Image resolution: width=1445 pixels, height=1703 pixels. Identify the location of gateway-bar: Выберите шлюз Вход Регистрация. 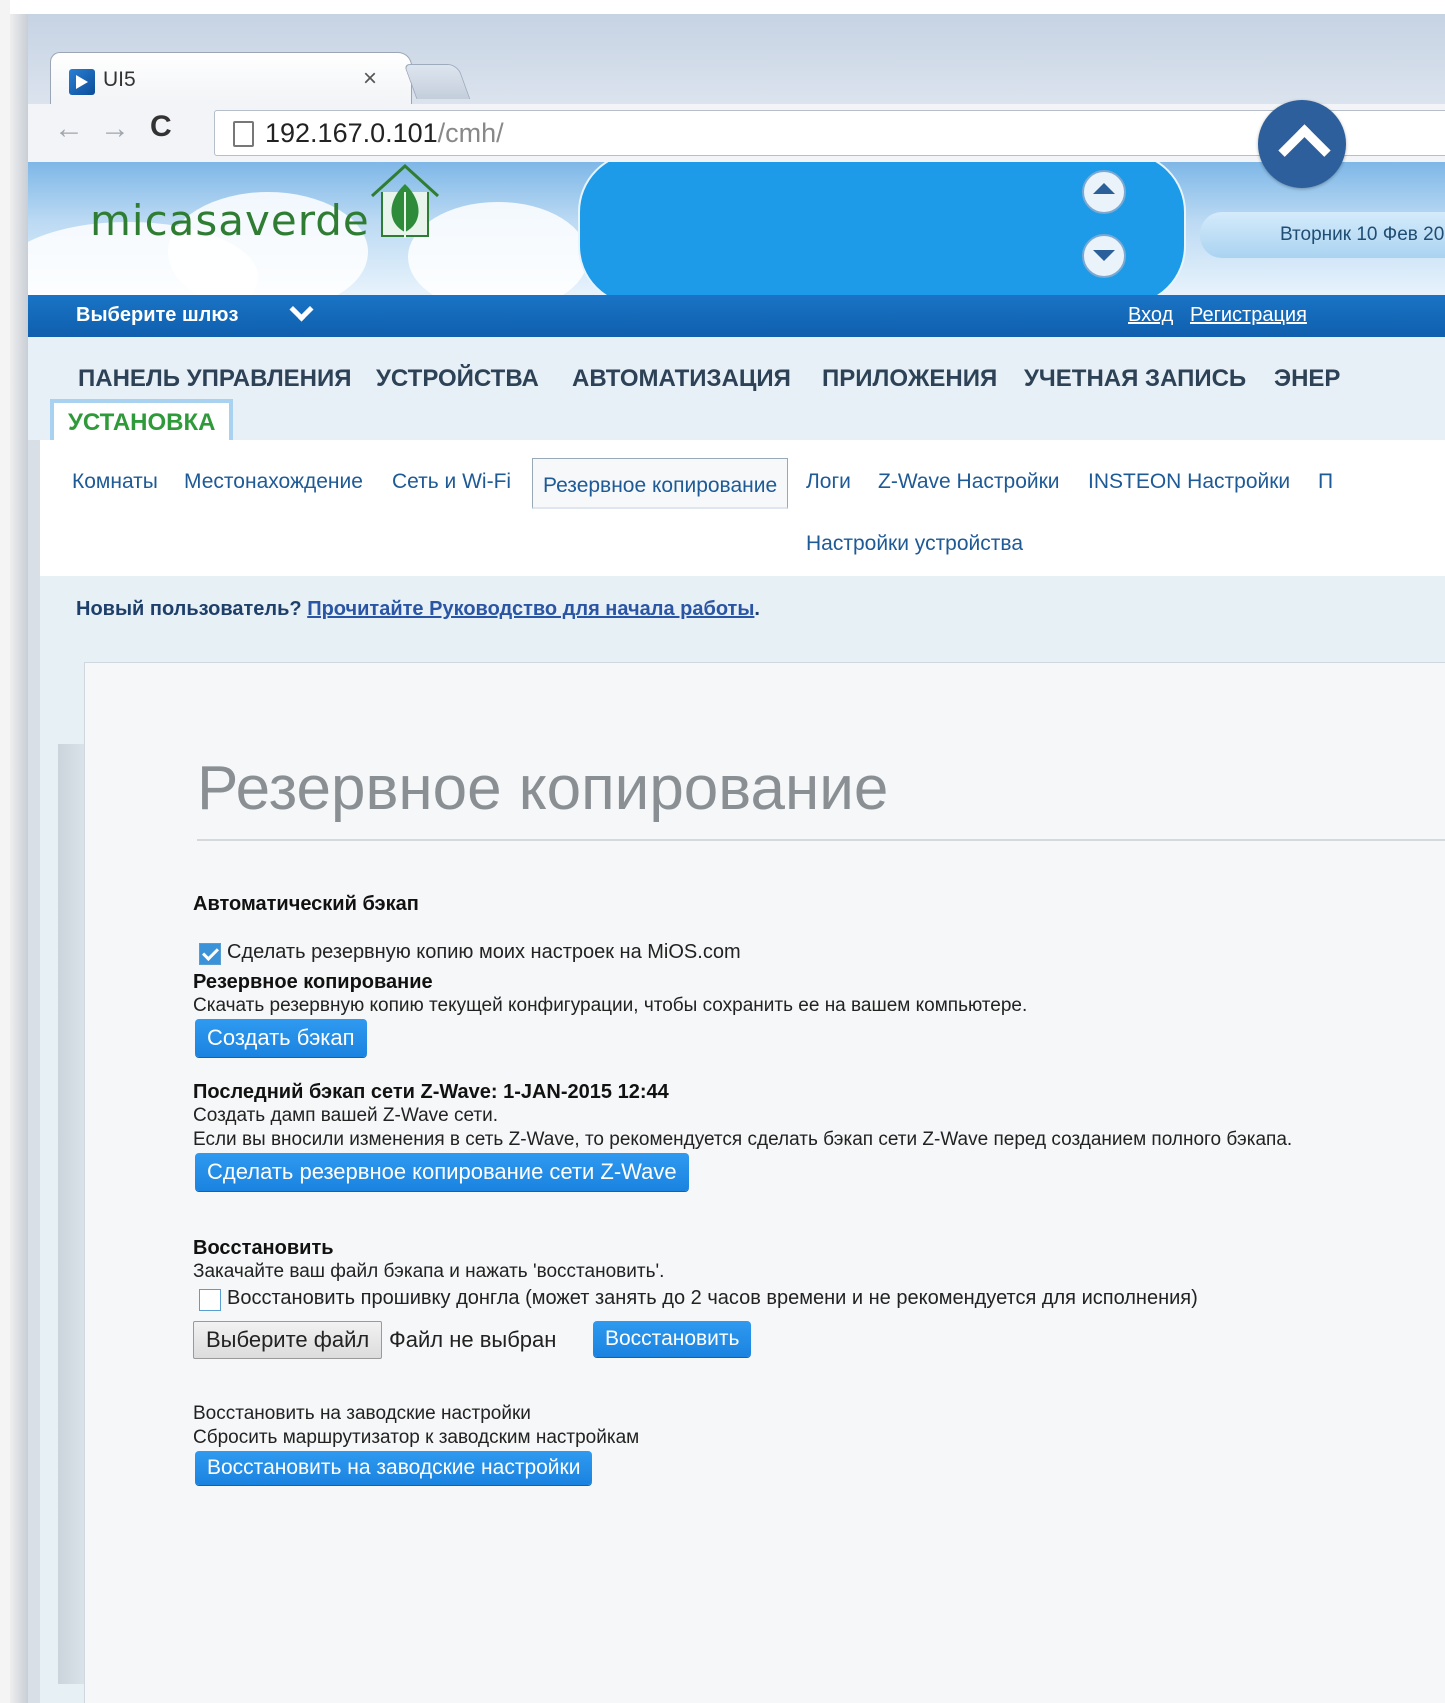
(736, 316).